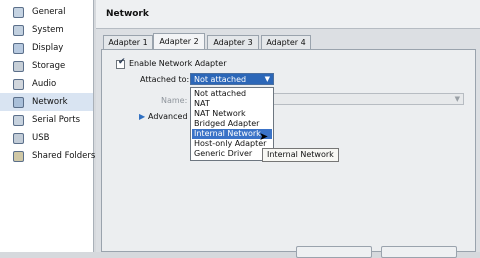 The height and width of the screenshot is (258, 480). I want to click on cancel-button, so click(419, 252).